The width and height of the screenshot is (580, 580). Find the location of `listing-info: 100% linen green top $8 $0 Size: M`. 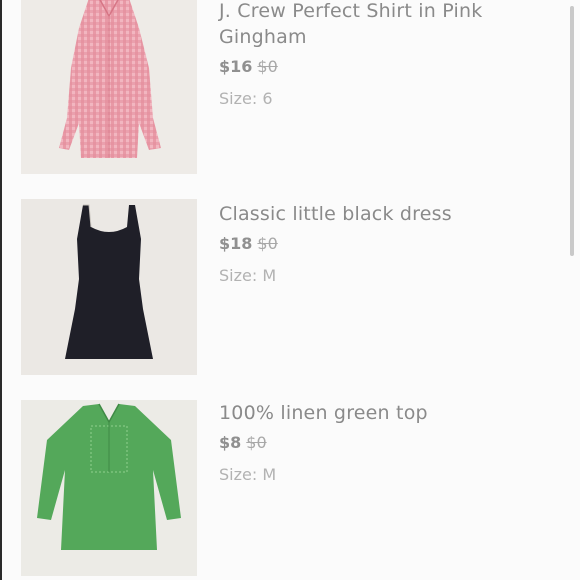

listing-info: 100% linen green top $8 $0 Size: M is located at coordinates (379, 443).